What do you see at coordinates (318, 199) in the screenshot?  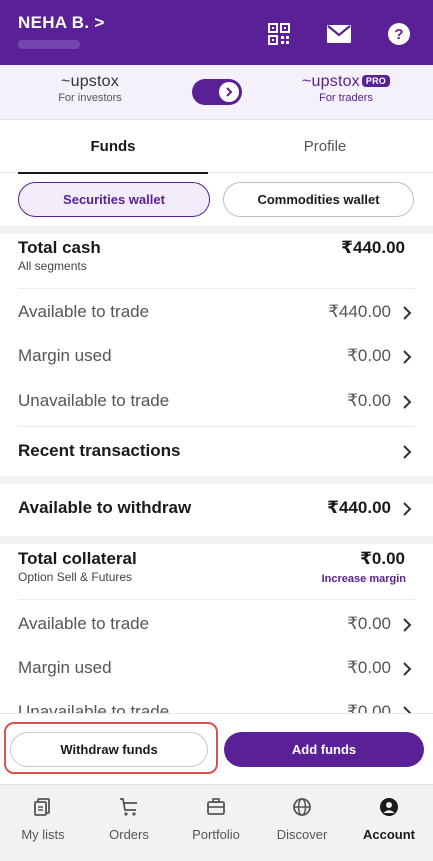 I see `commodities-wallet-button: Commodities wallet` at bounding box center [318, 199].